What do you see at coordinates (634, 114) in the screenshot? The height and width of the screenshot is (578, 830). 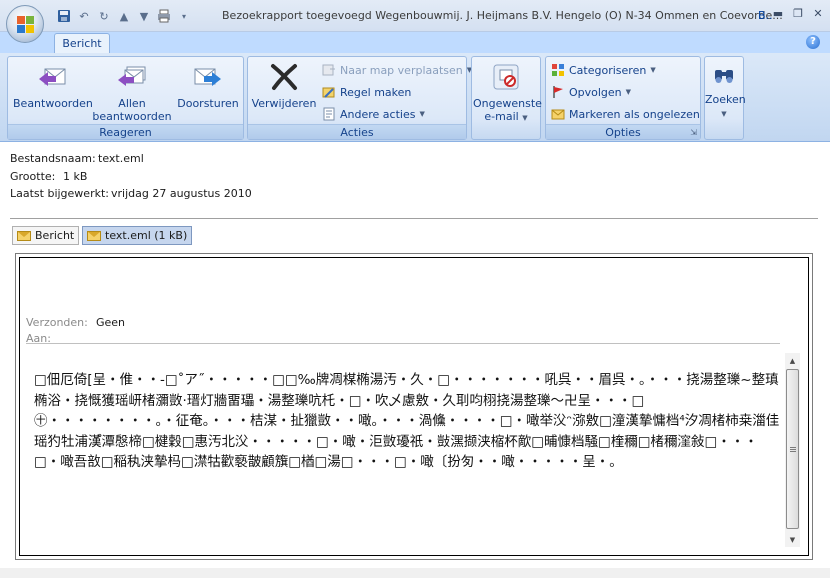 I see `mark-unread-label: Markeren als ongelezen` at bounding box center [634, 114].